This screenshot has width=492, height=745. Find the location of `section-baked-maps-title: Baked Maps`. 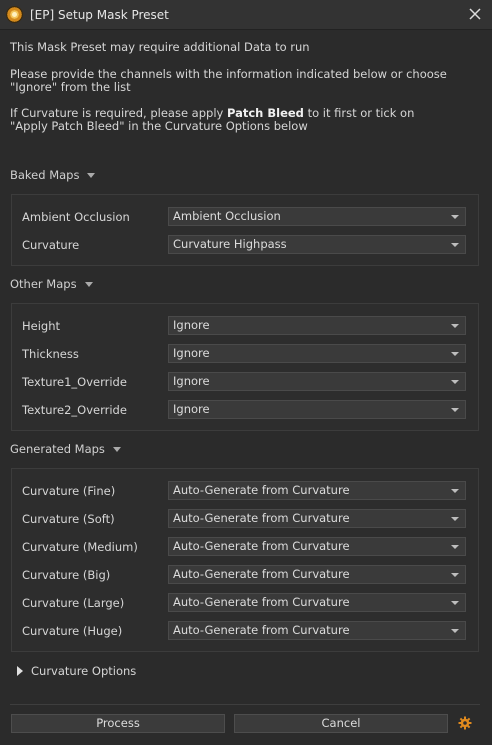

section-baked-maps-title: Baked Maps is located at coordinates (45, 175).